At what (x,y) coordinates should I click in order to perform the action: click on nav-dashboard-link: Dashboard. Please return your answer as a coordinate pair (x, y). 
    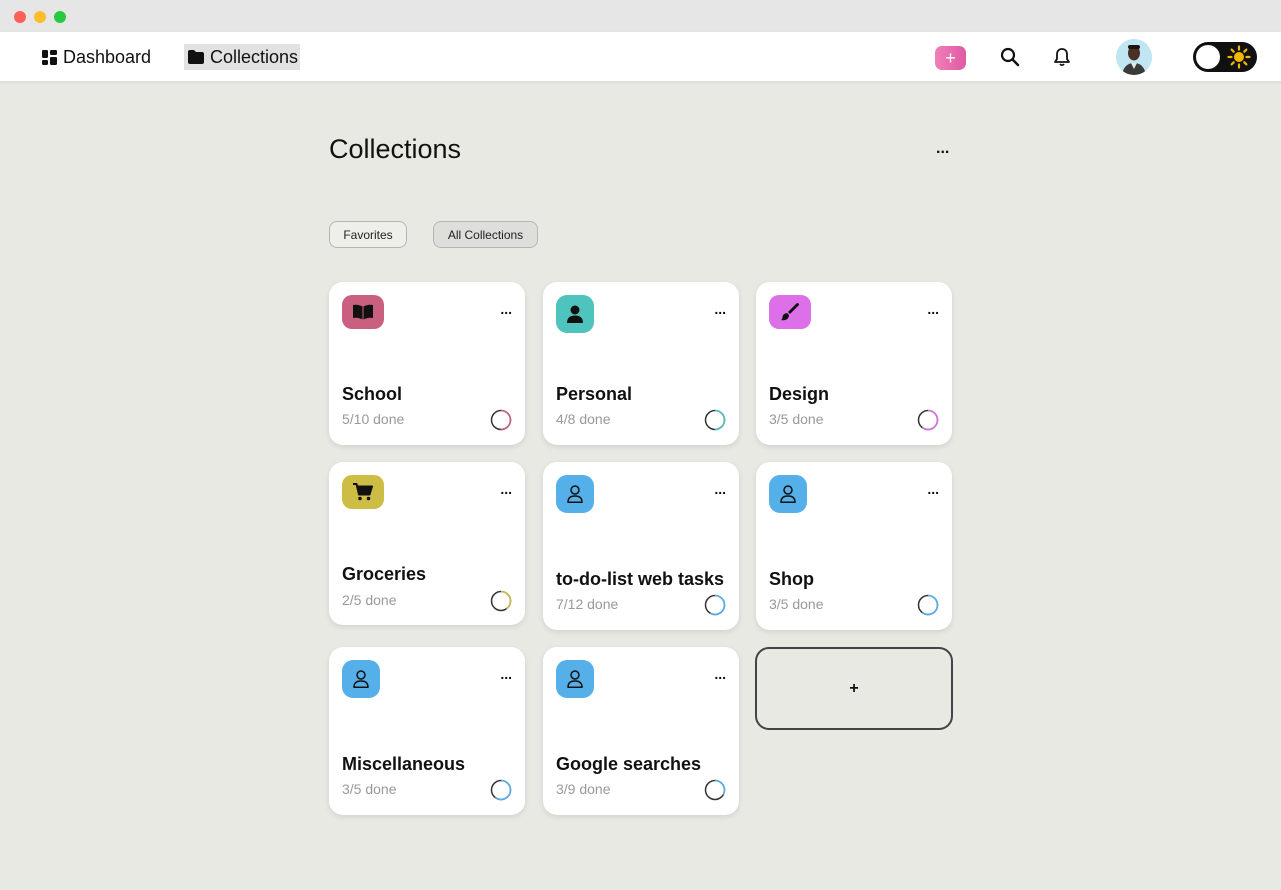
    Looking at the image, I should click on (96, 57).